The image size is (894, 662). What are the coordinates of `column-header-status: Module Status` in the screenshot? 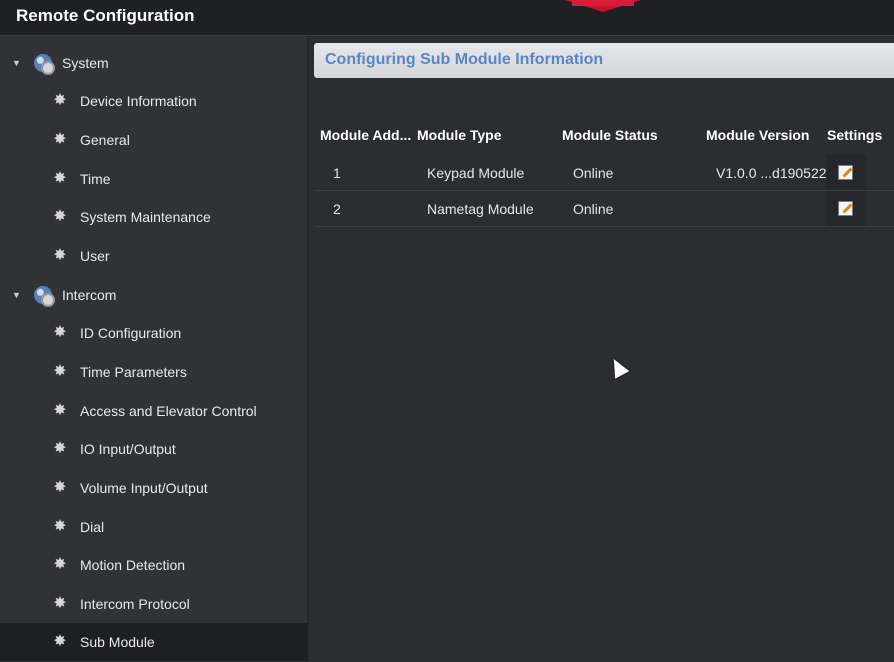 It's located at (610, 135).